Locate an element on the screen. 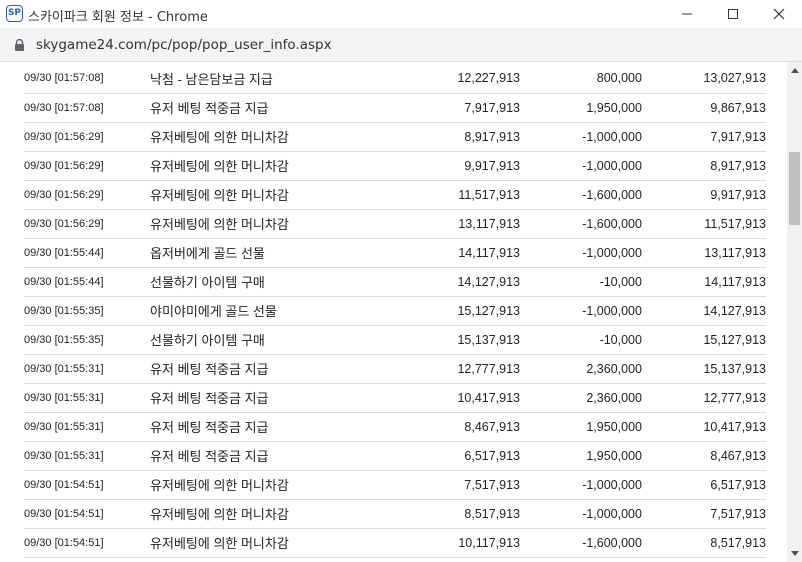 The height and width of the screenshot is (562, 802). row-balance-after: 13,027,913 is located at coordinates (703, 79).